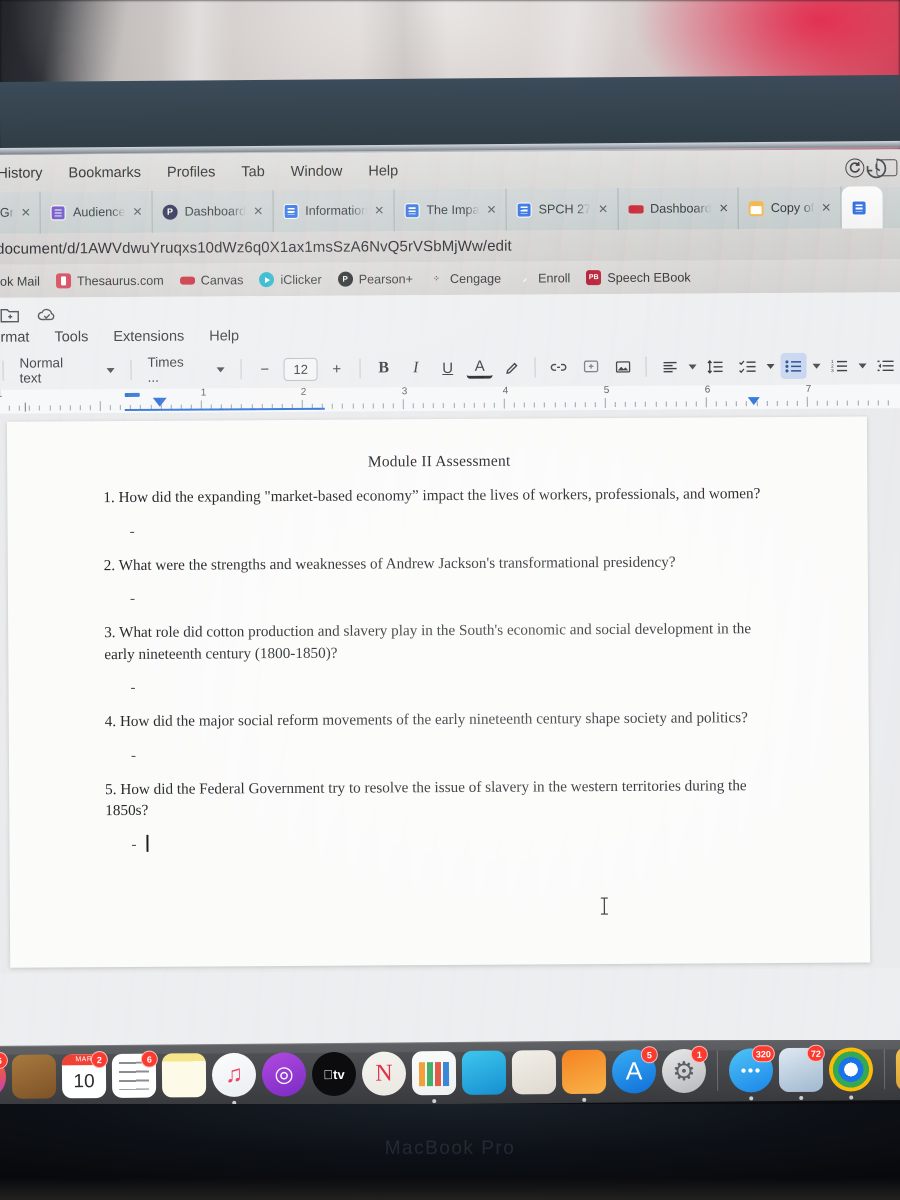  I want to click on bold-button: B, so click(384, 368).